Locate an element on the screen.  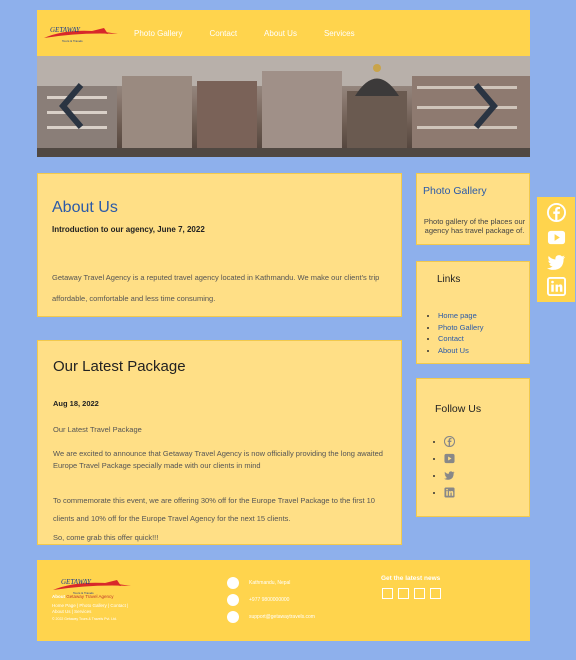
footer-email-row: support@getawaytravels.com is located at coordinates (271, 617).